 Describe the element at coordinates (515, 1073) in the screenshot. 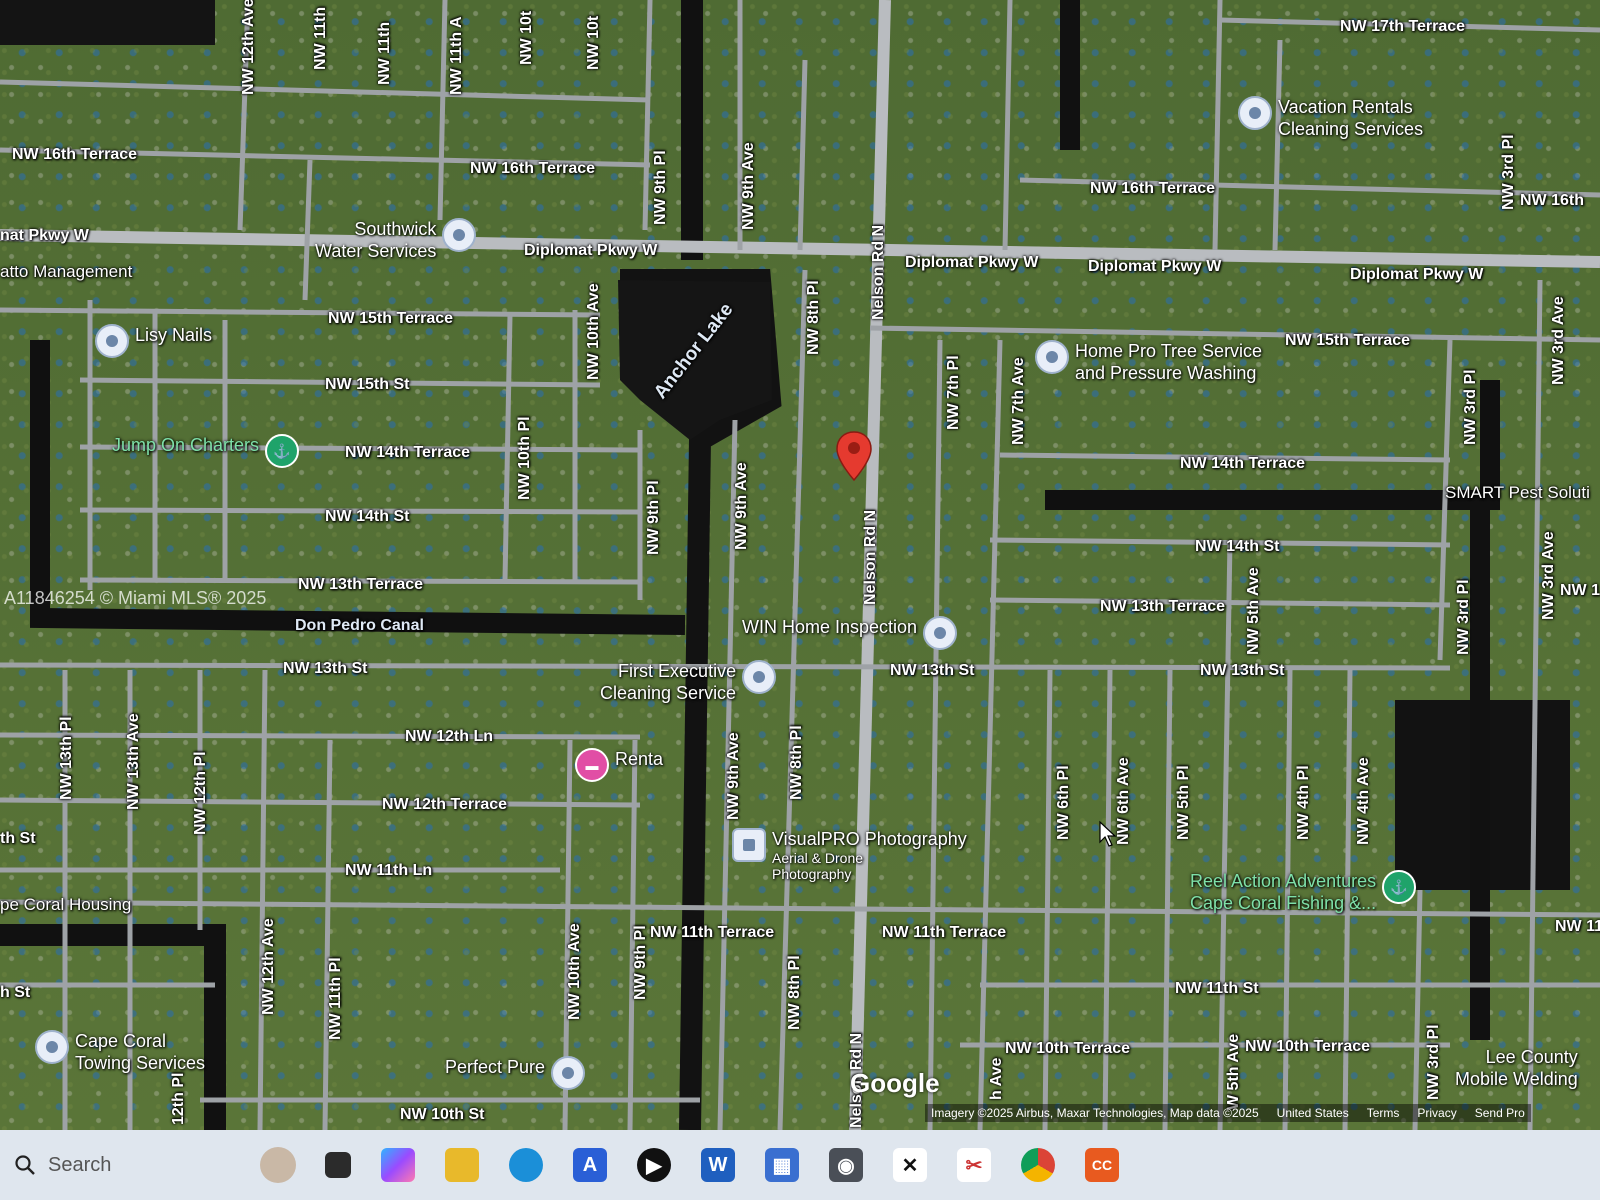

I see `perfect-pure-poi: Perfect Pure` at that location.